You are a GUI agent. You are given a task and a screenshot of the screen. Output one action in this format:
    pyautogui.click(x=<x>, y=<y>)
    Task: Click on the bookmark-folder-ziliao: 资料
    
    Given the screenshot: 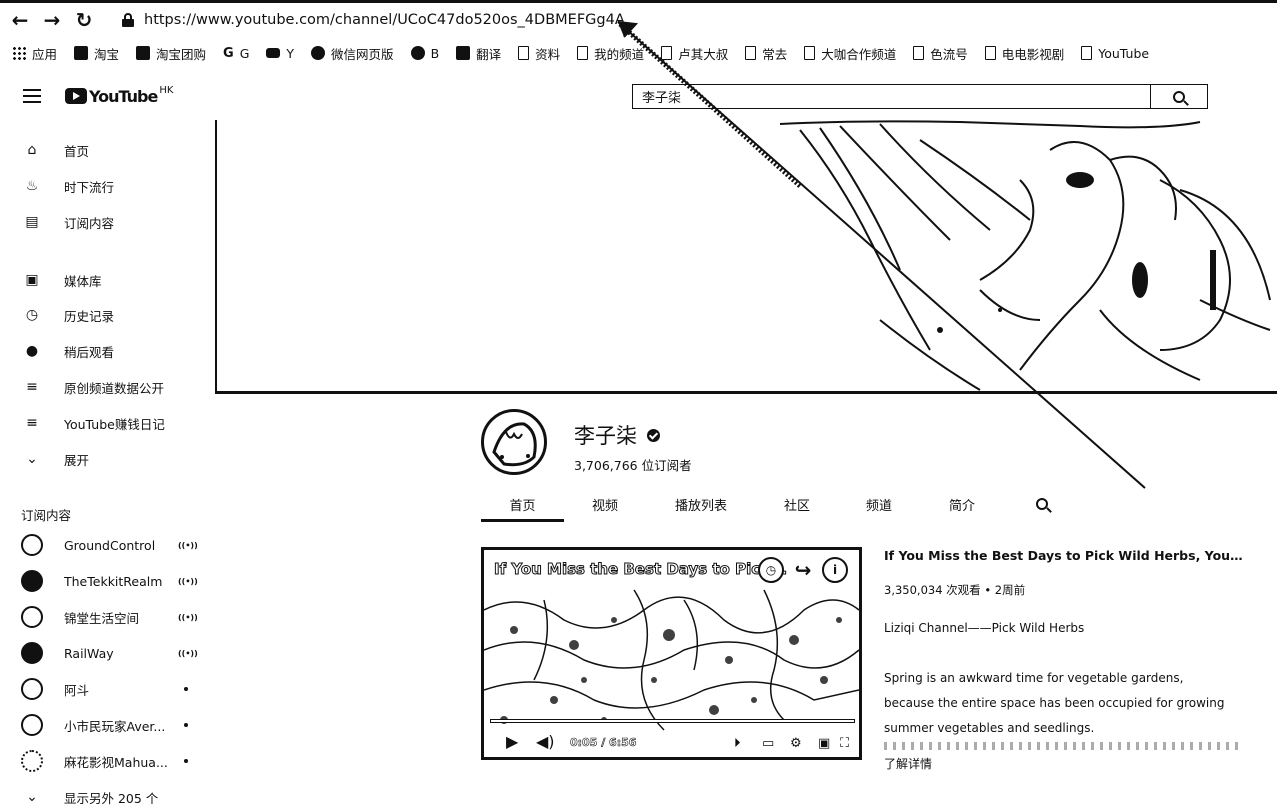 What is the action you would take?
    pyautogui.click(x=539, y=53)
    